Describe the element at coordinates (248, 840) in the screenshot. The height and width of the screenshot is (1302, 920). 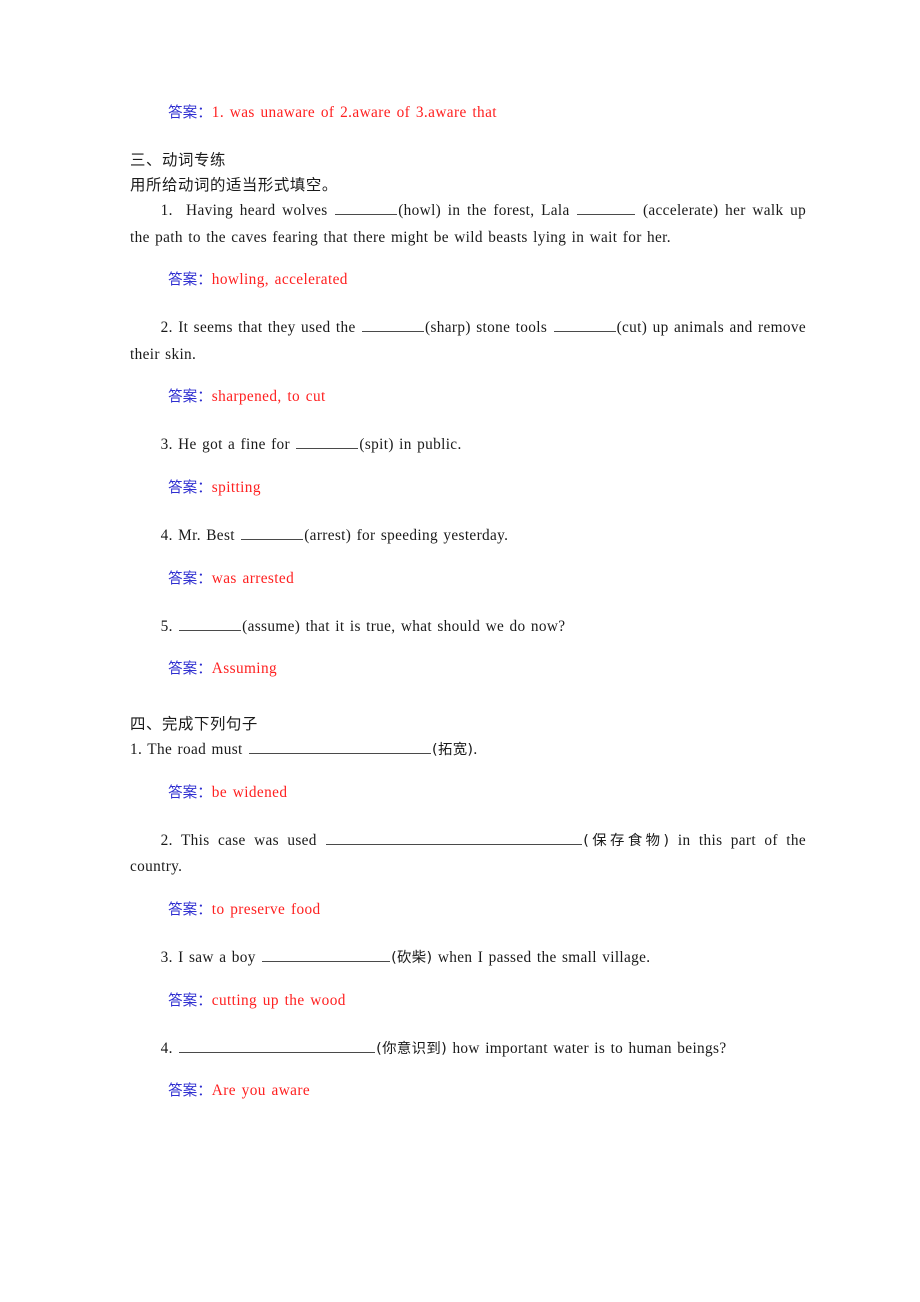
I see `item-text-a: This case was used` at that location.